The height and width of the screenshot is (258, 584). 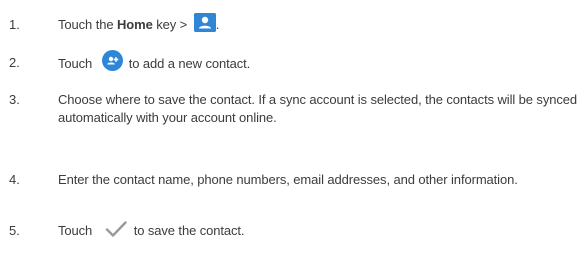 I want to click on step-number: 1., so click(x=14, y=24).